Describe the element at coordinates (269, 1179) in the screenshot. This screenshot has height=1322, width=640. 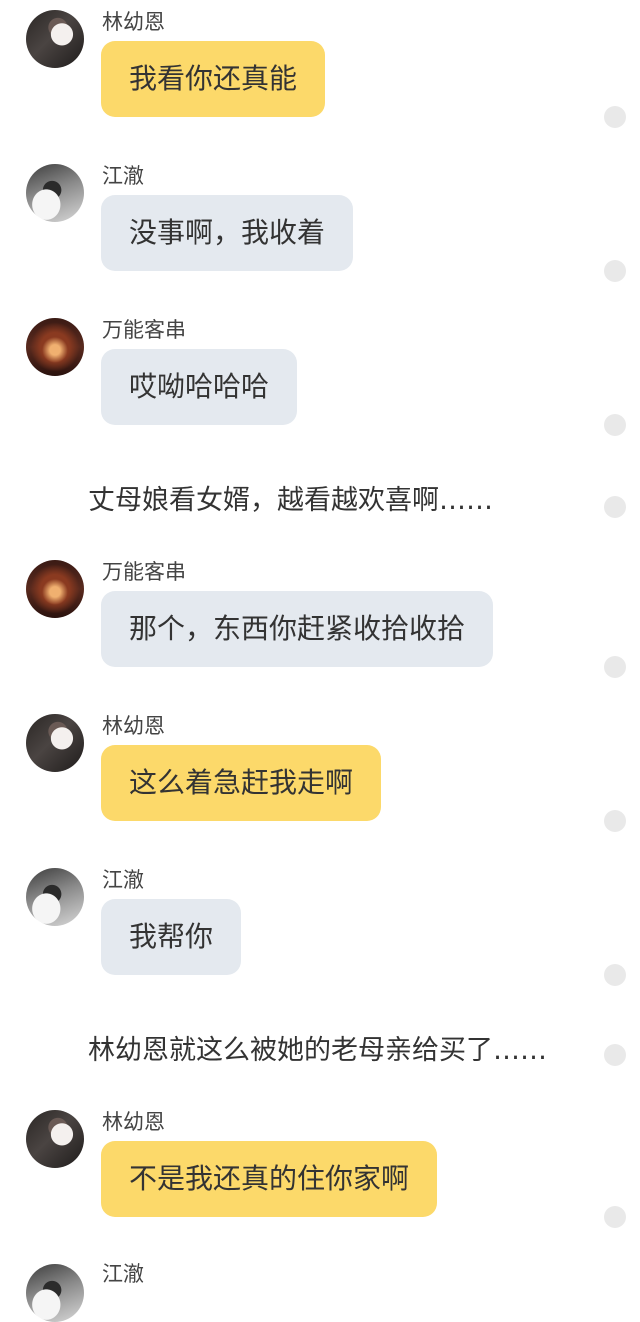
I see `message-bubble: 不是我还真的住你家啊` at that location.